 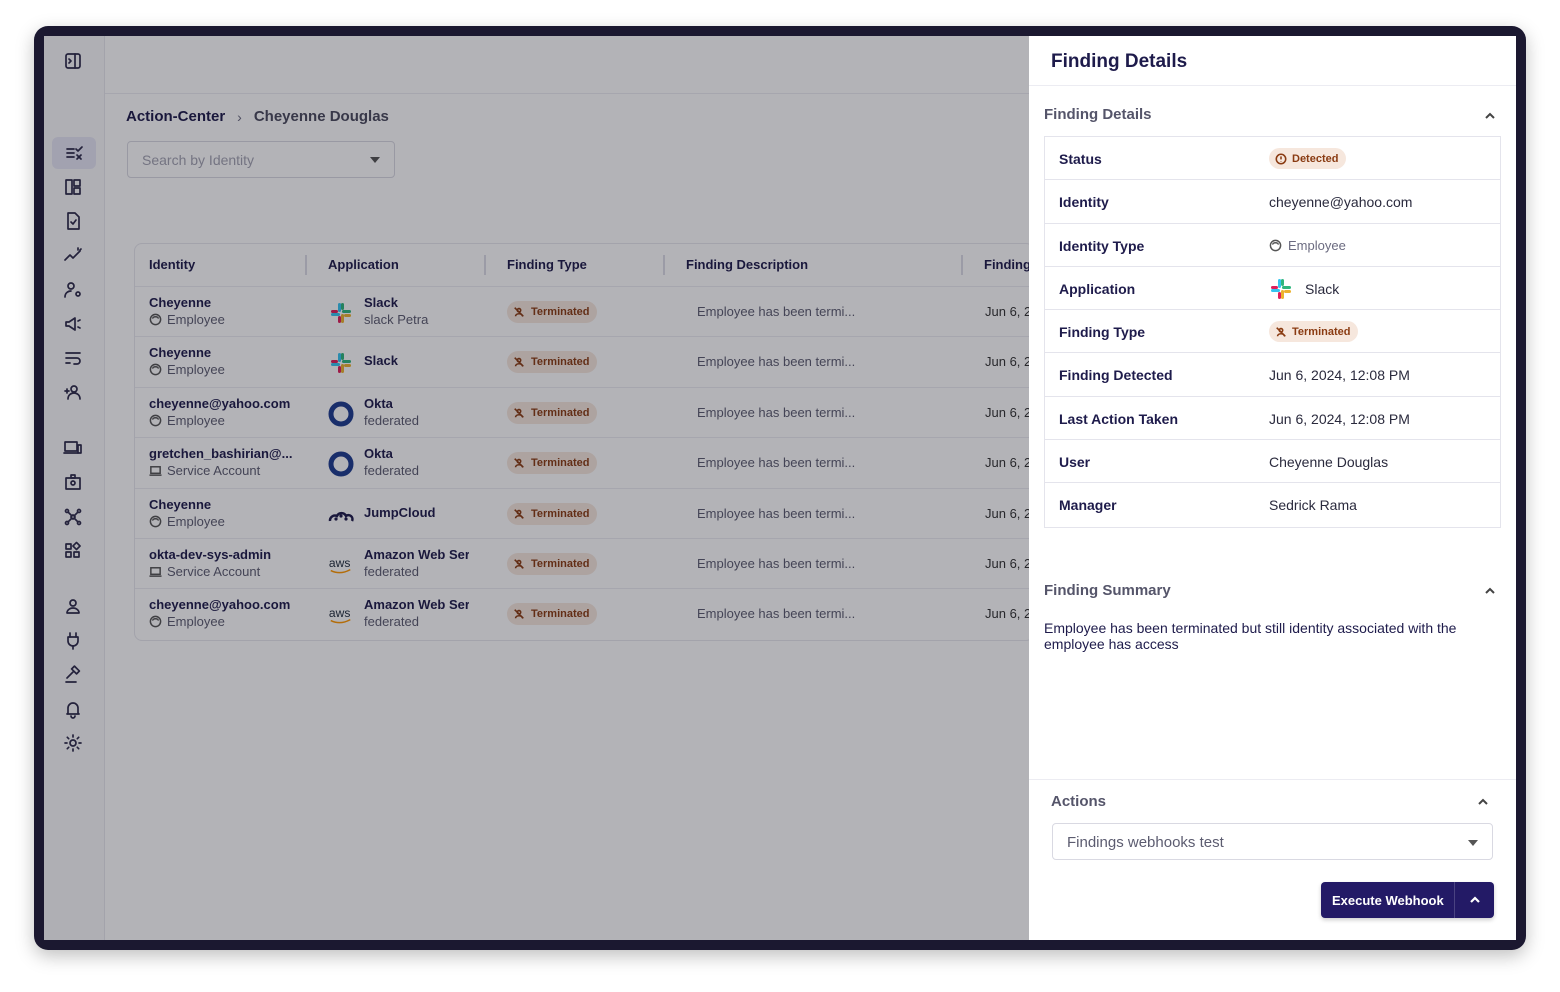 I want to click on webhook-select: Findings webhooks test, so click(x=1272, y=841).